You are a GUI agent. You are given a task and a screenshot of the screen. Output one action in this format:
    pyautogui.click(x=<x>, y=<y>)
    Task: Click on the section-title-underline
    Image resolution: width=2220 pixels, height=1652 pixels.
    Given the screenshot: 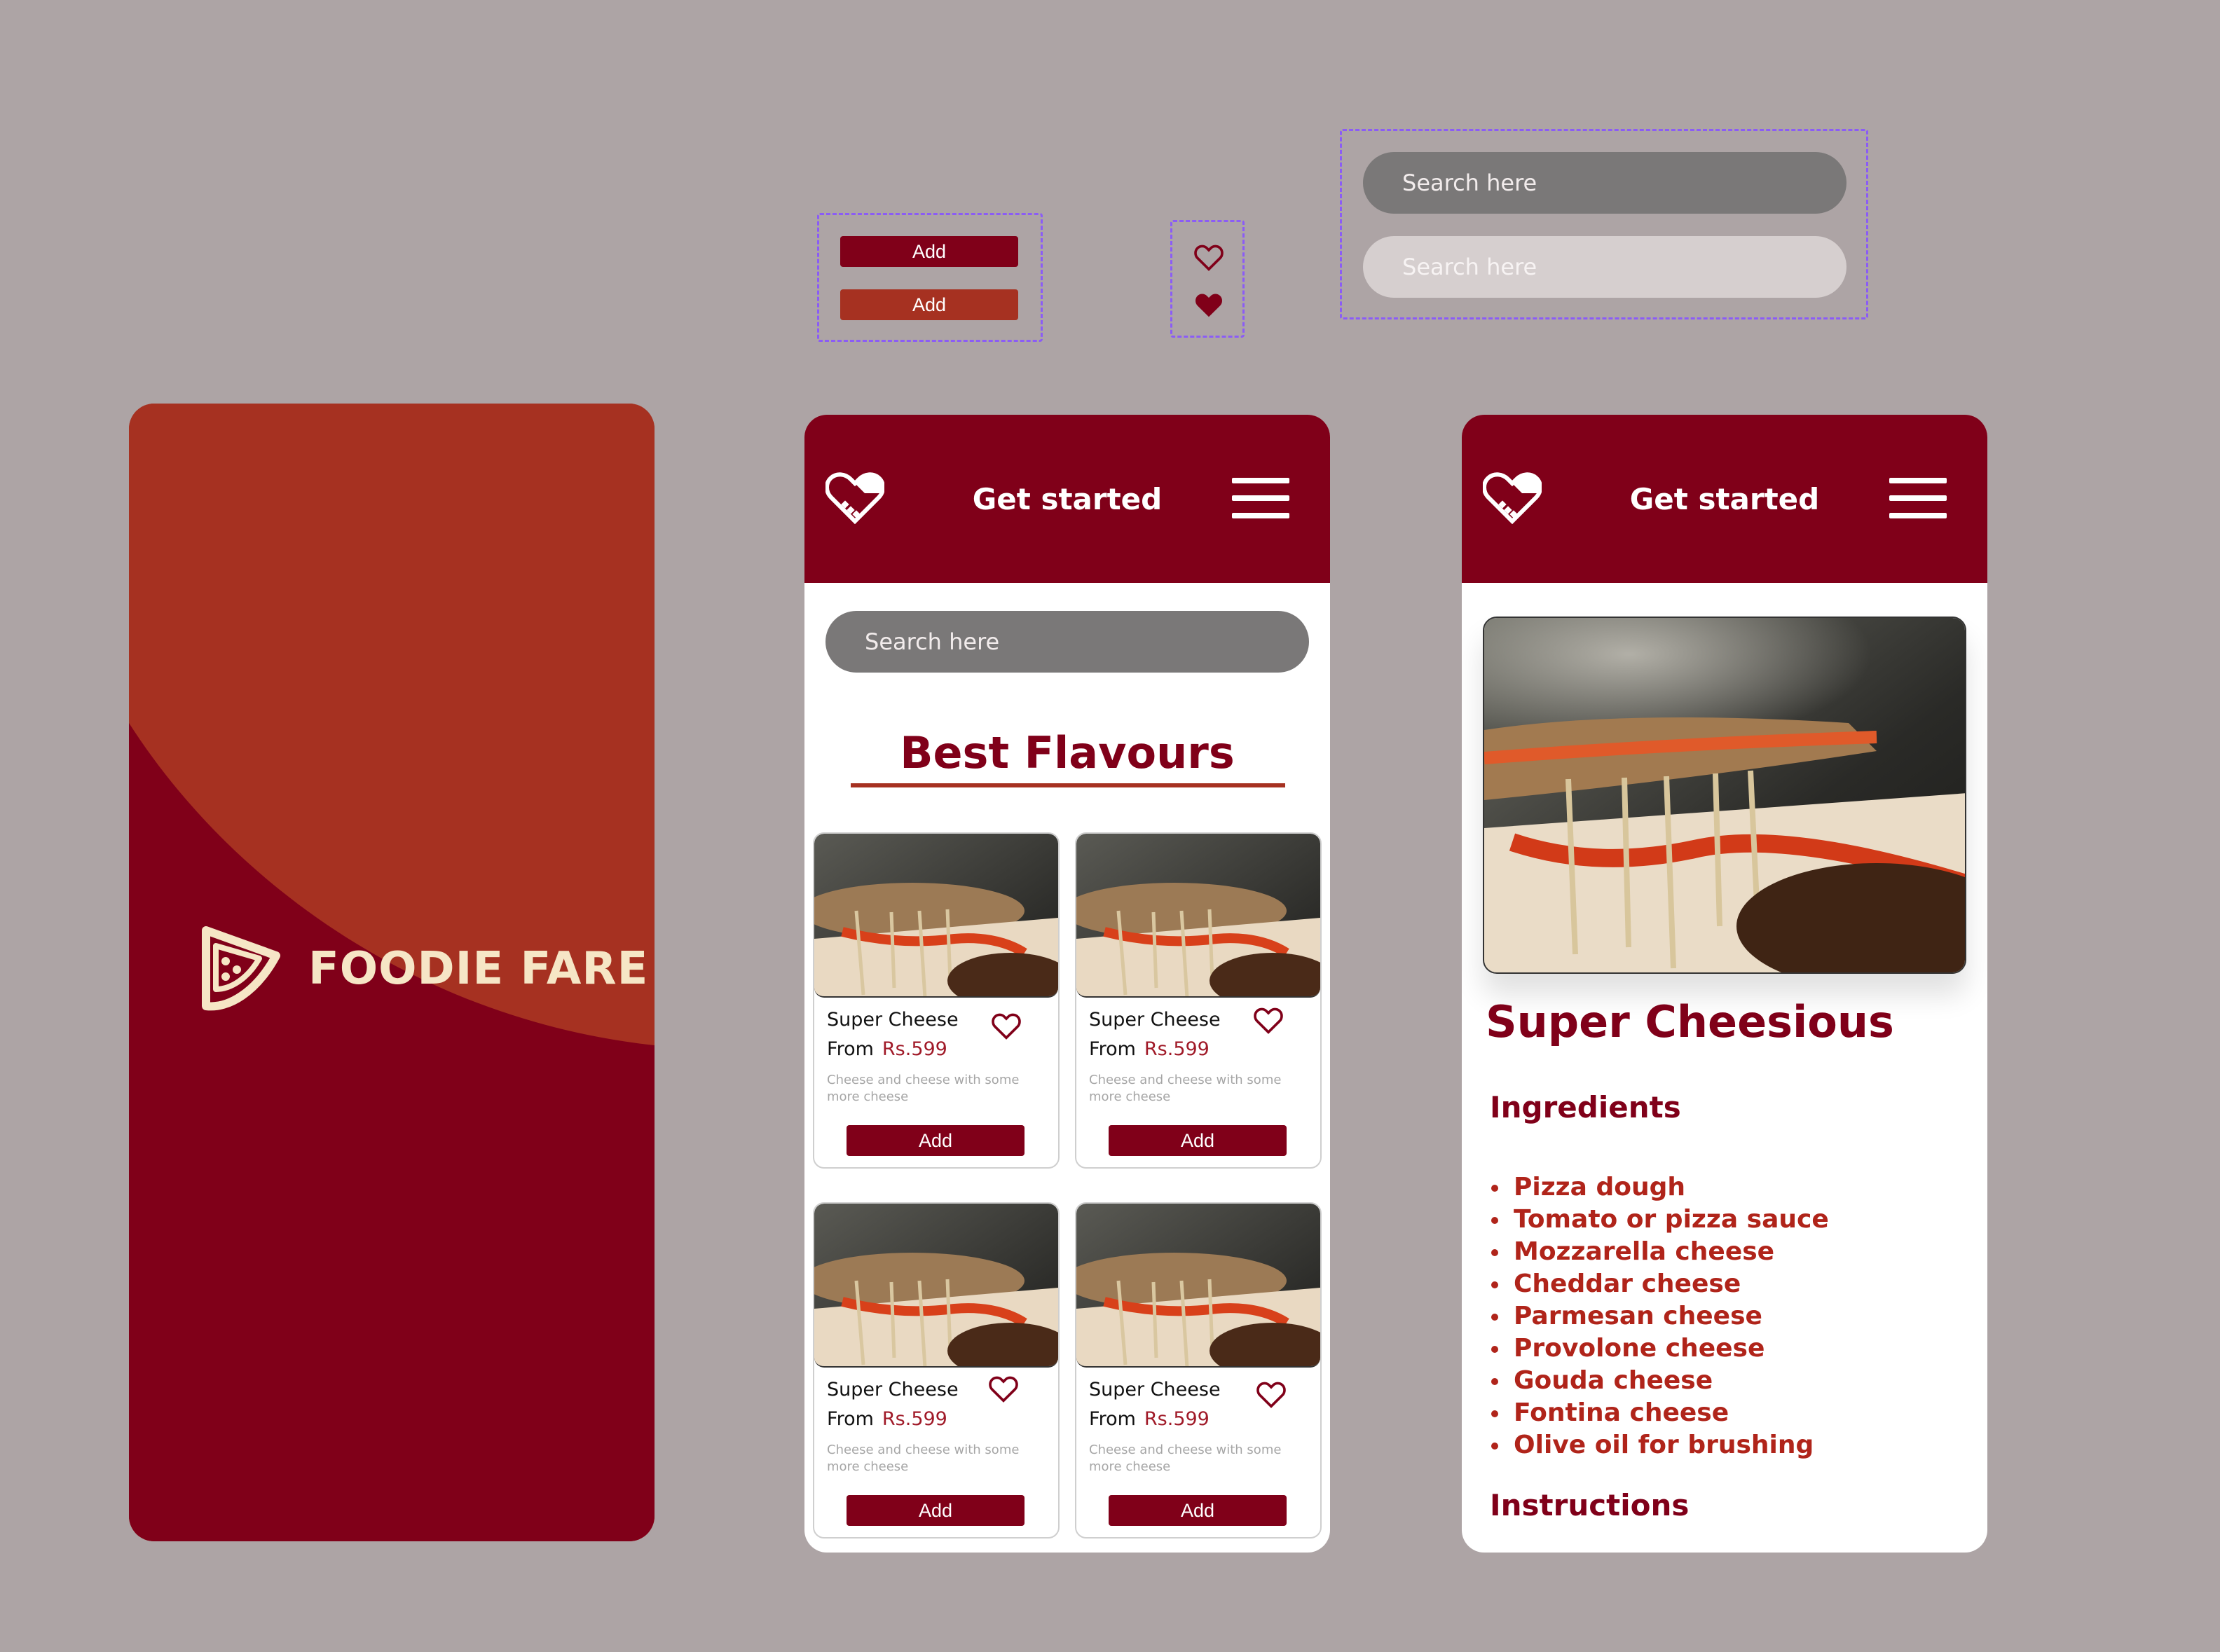 What is the action you would take?
    pyautogui.click(x=1068, y=785)
    